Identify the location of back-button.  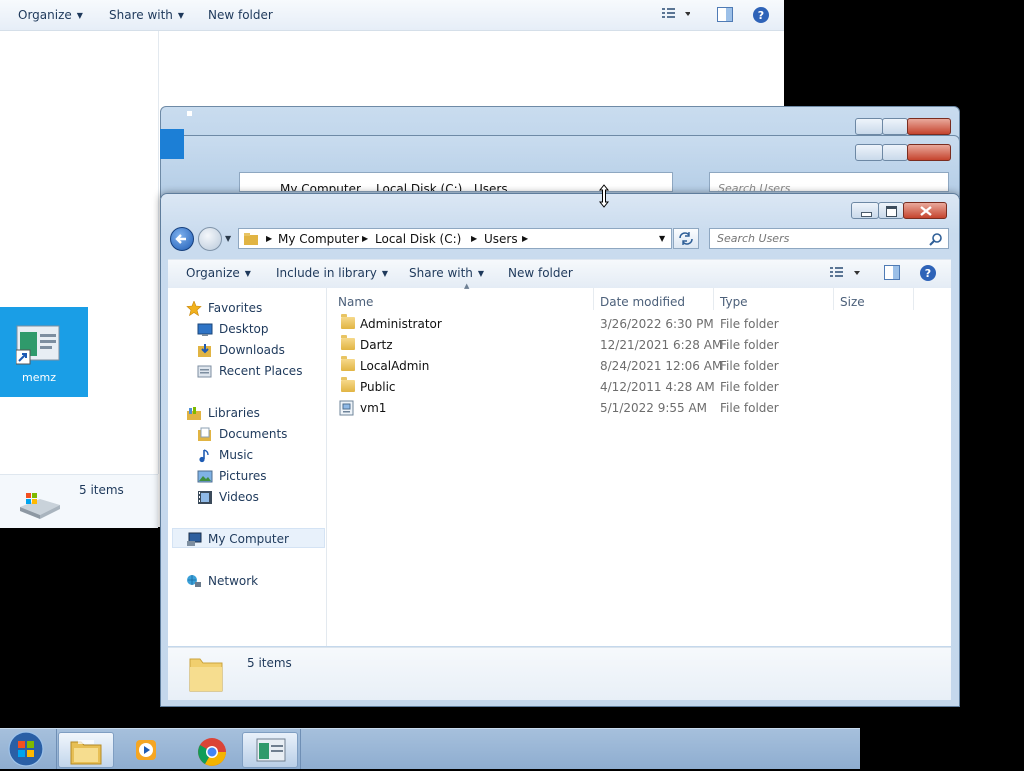
(182, 239).